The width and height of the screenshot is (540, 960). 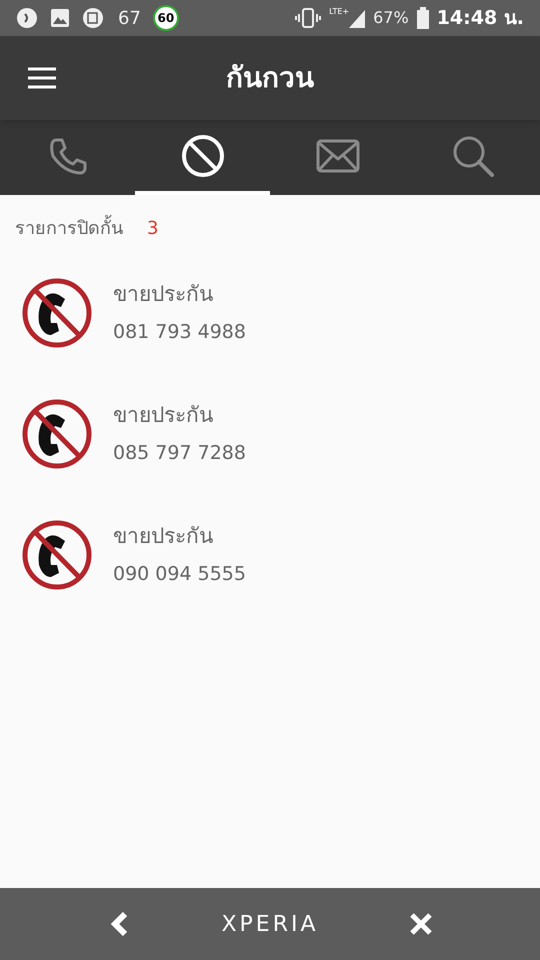 I want to click on menu-icon, so click(x=42, y=78).